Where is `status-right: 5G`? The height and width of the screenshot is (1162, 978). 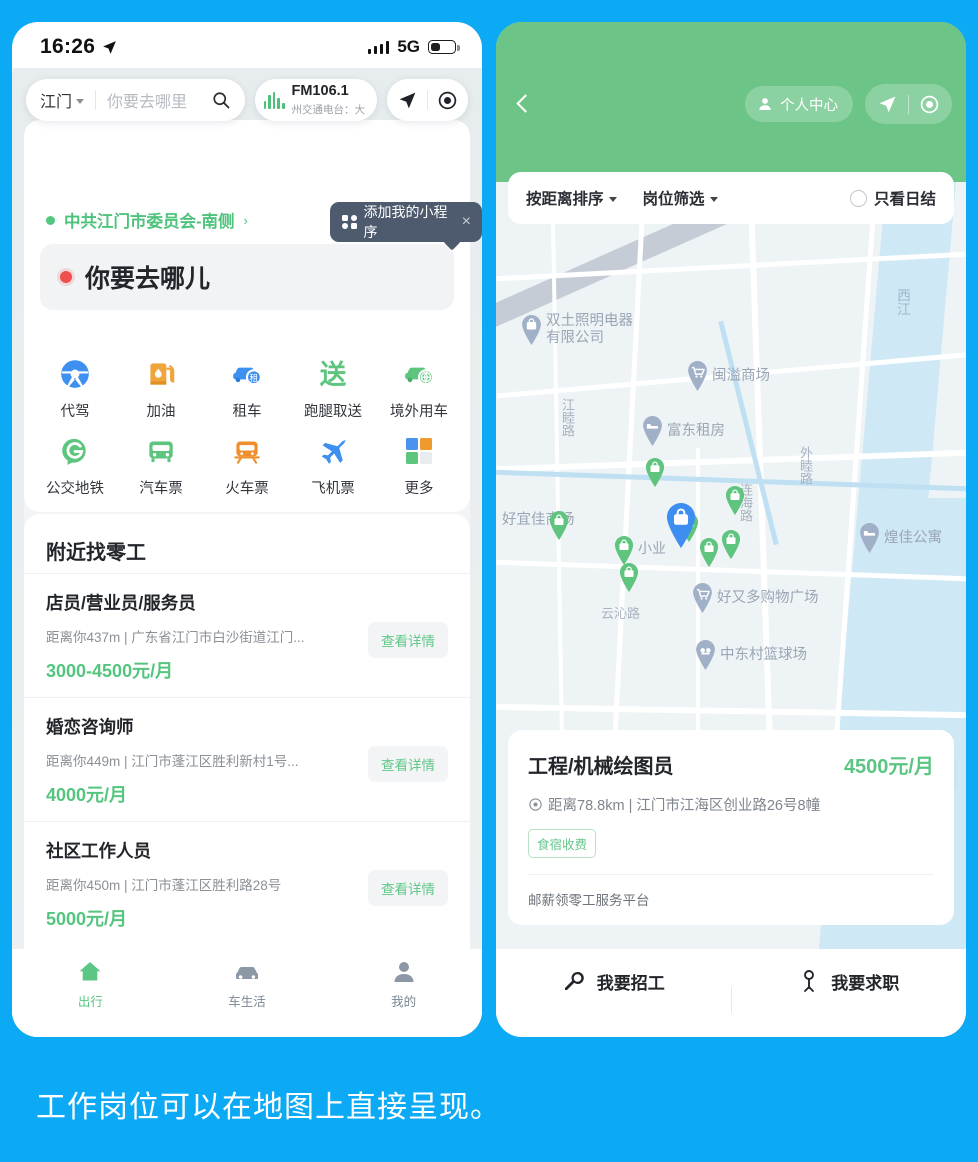 status-right: 5G is located at coordinates (413, 47).